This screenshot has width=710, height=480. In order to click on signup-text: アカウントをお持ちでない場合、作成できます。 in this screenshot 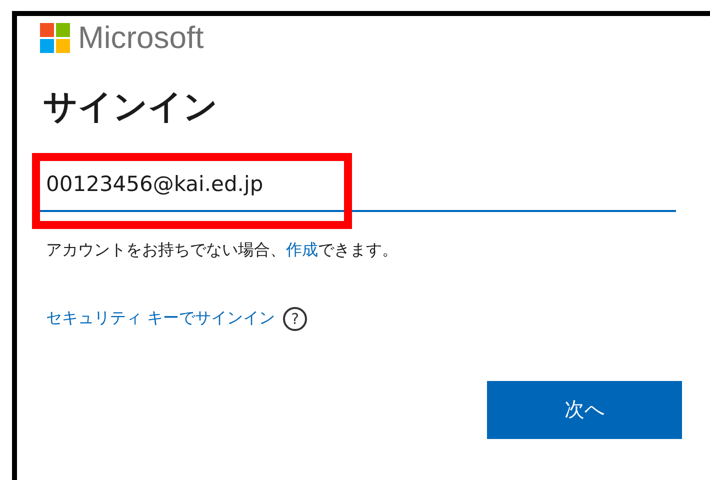, I will do `click(222, 250)`.